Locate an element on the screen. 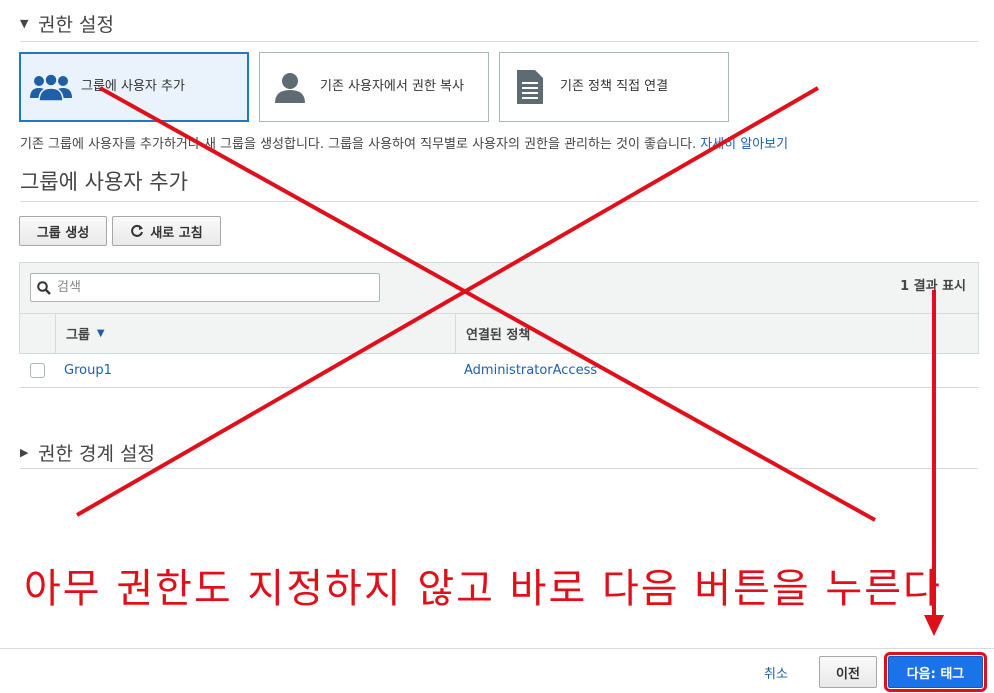 This screenshot has width=994, height=693. annotation-arrow-head is located at coordinates (934, 625).